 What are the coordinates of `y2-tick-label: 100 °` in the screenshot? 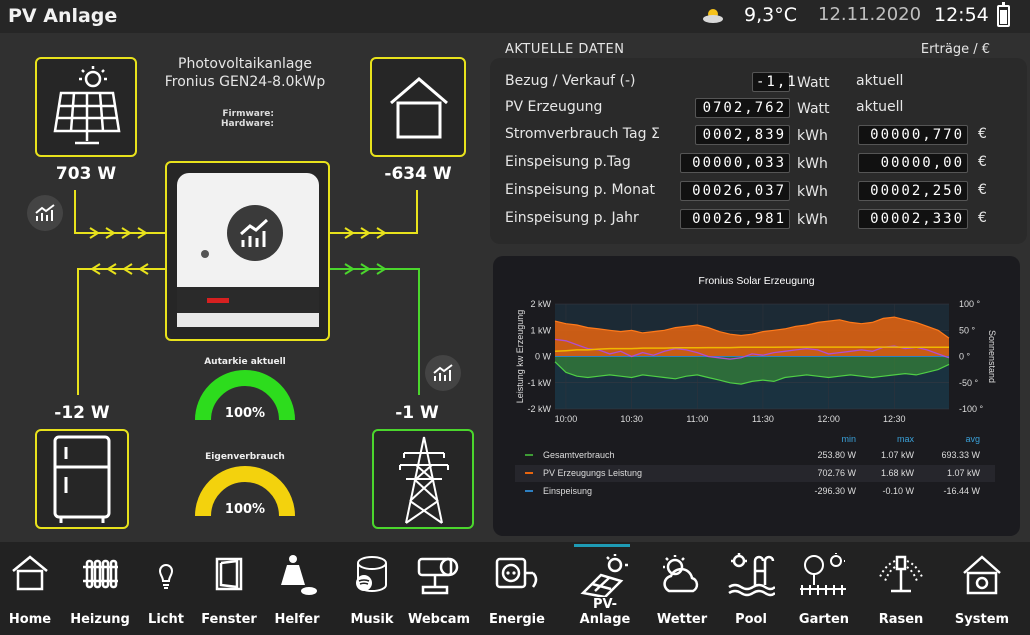 It's located at (970, 304).